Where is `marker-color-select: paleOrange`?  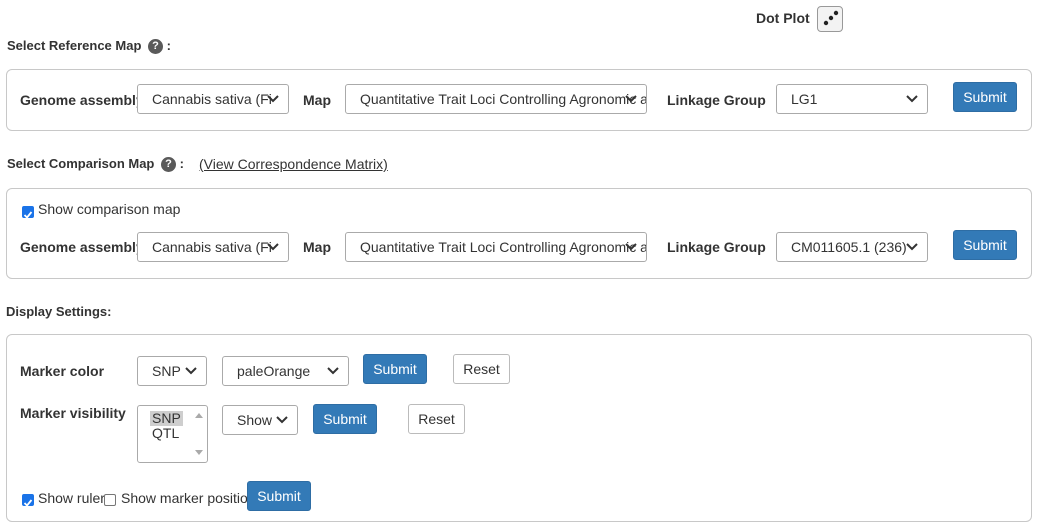 marker-color-select: paleOrange is located at coordinates (285, 371).